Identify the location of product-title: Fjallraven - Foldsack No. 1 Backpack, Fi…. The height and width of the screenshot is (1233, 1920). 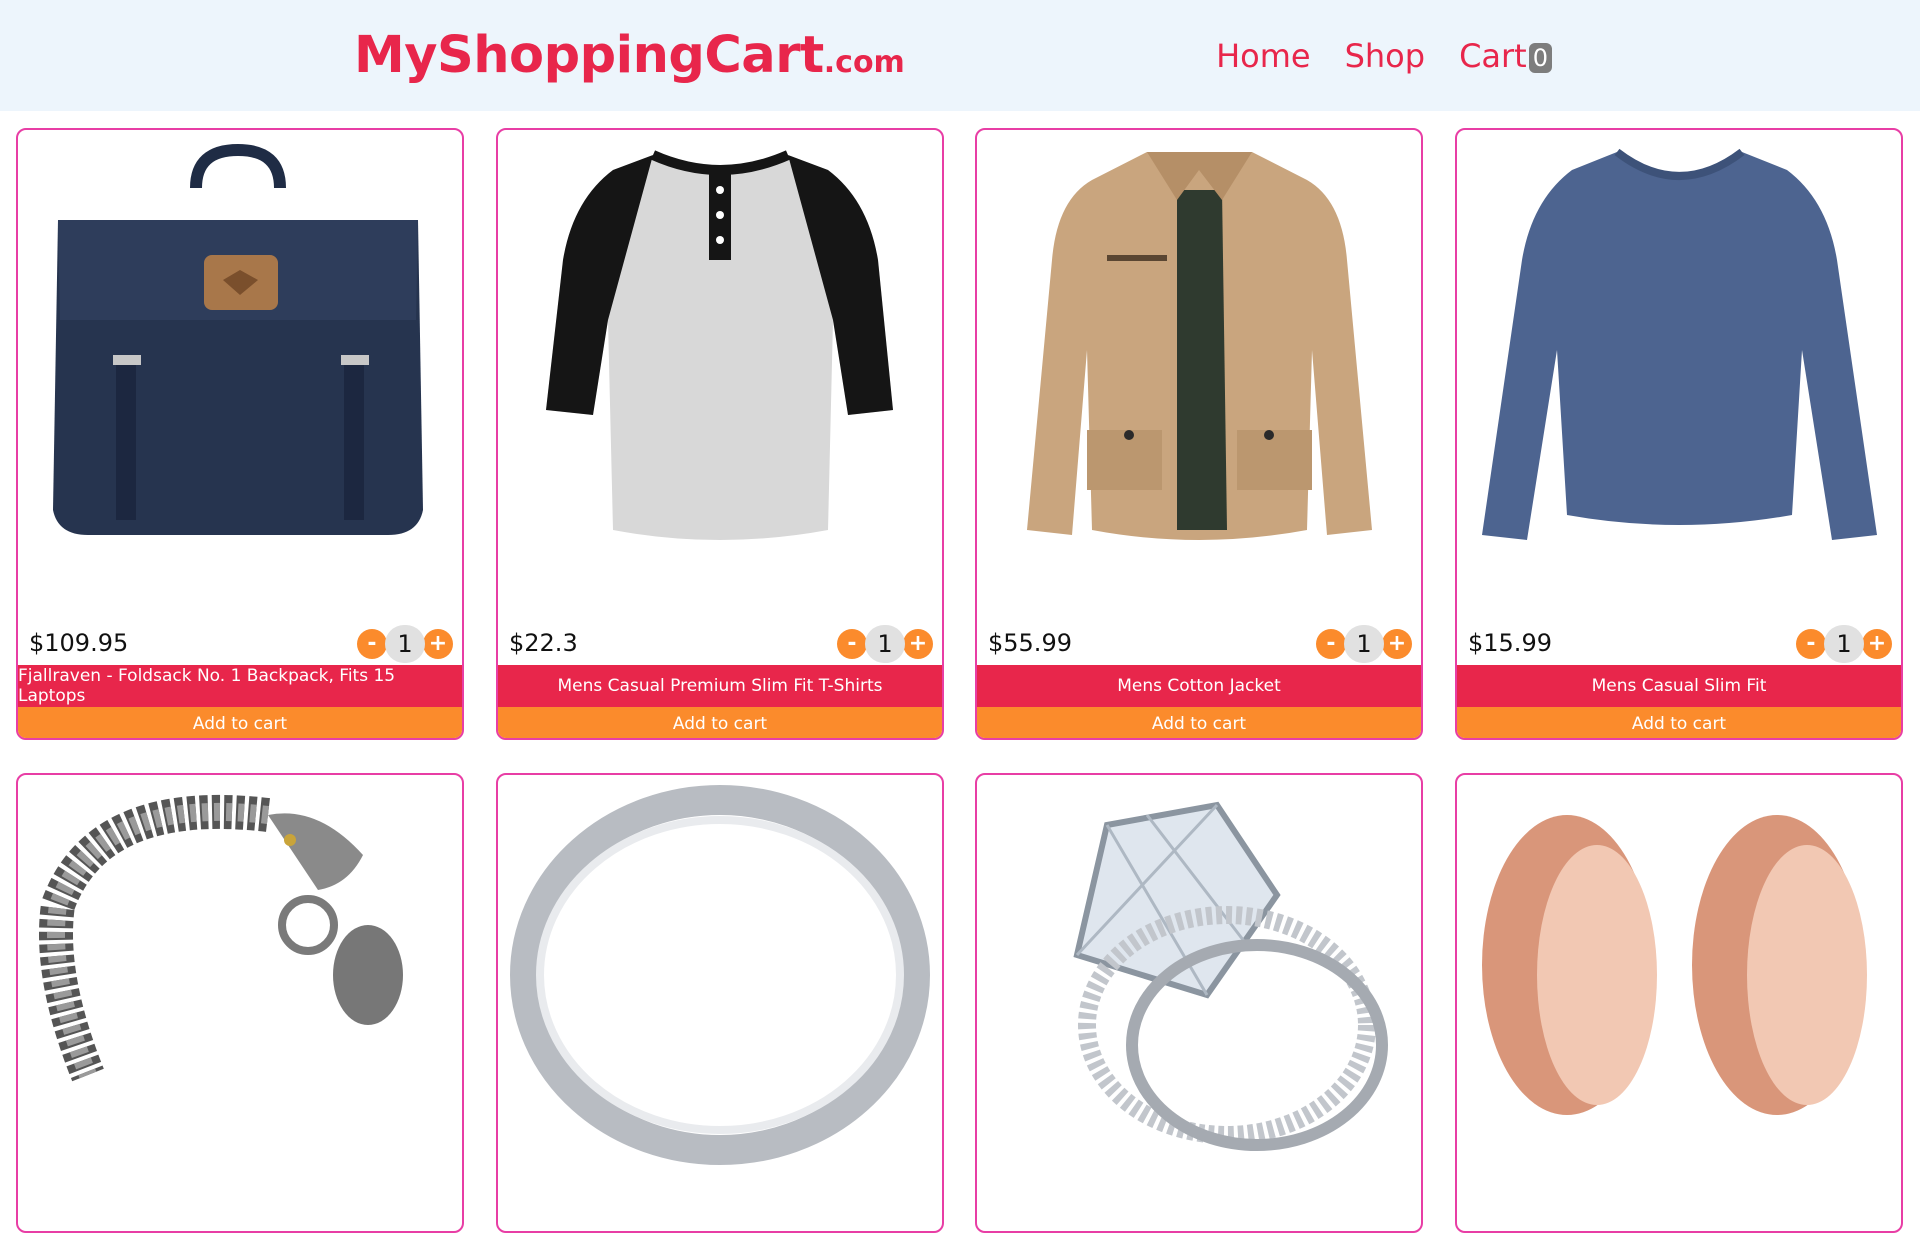
(240, 686).